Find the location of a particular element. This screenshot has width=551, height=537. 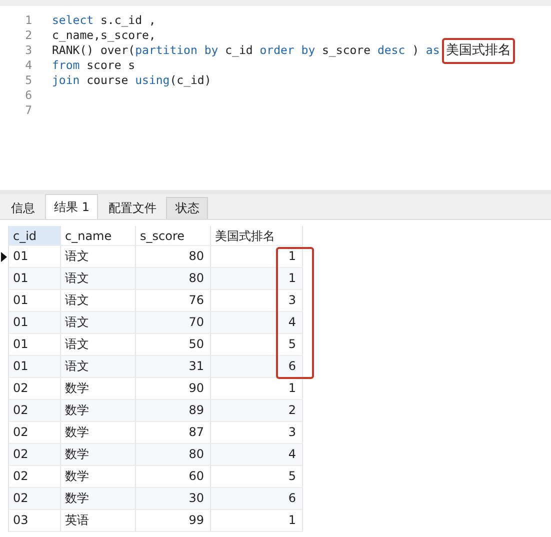

code-text: c_id is located at coordinates (239, 50).